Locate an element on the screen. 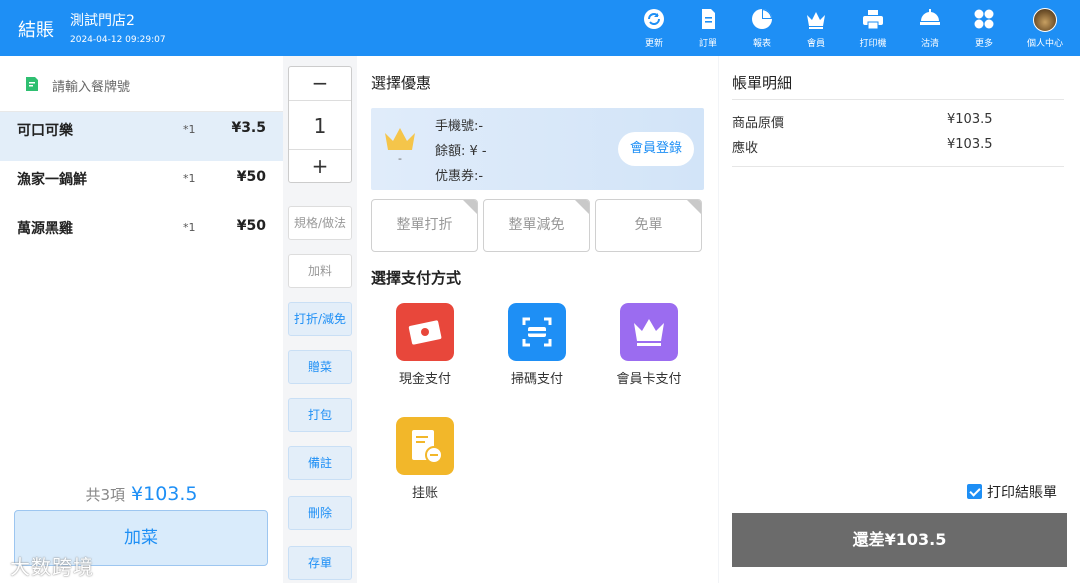  cash-payment-label: 現金支付 is located at coordinates (424, 379).